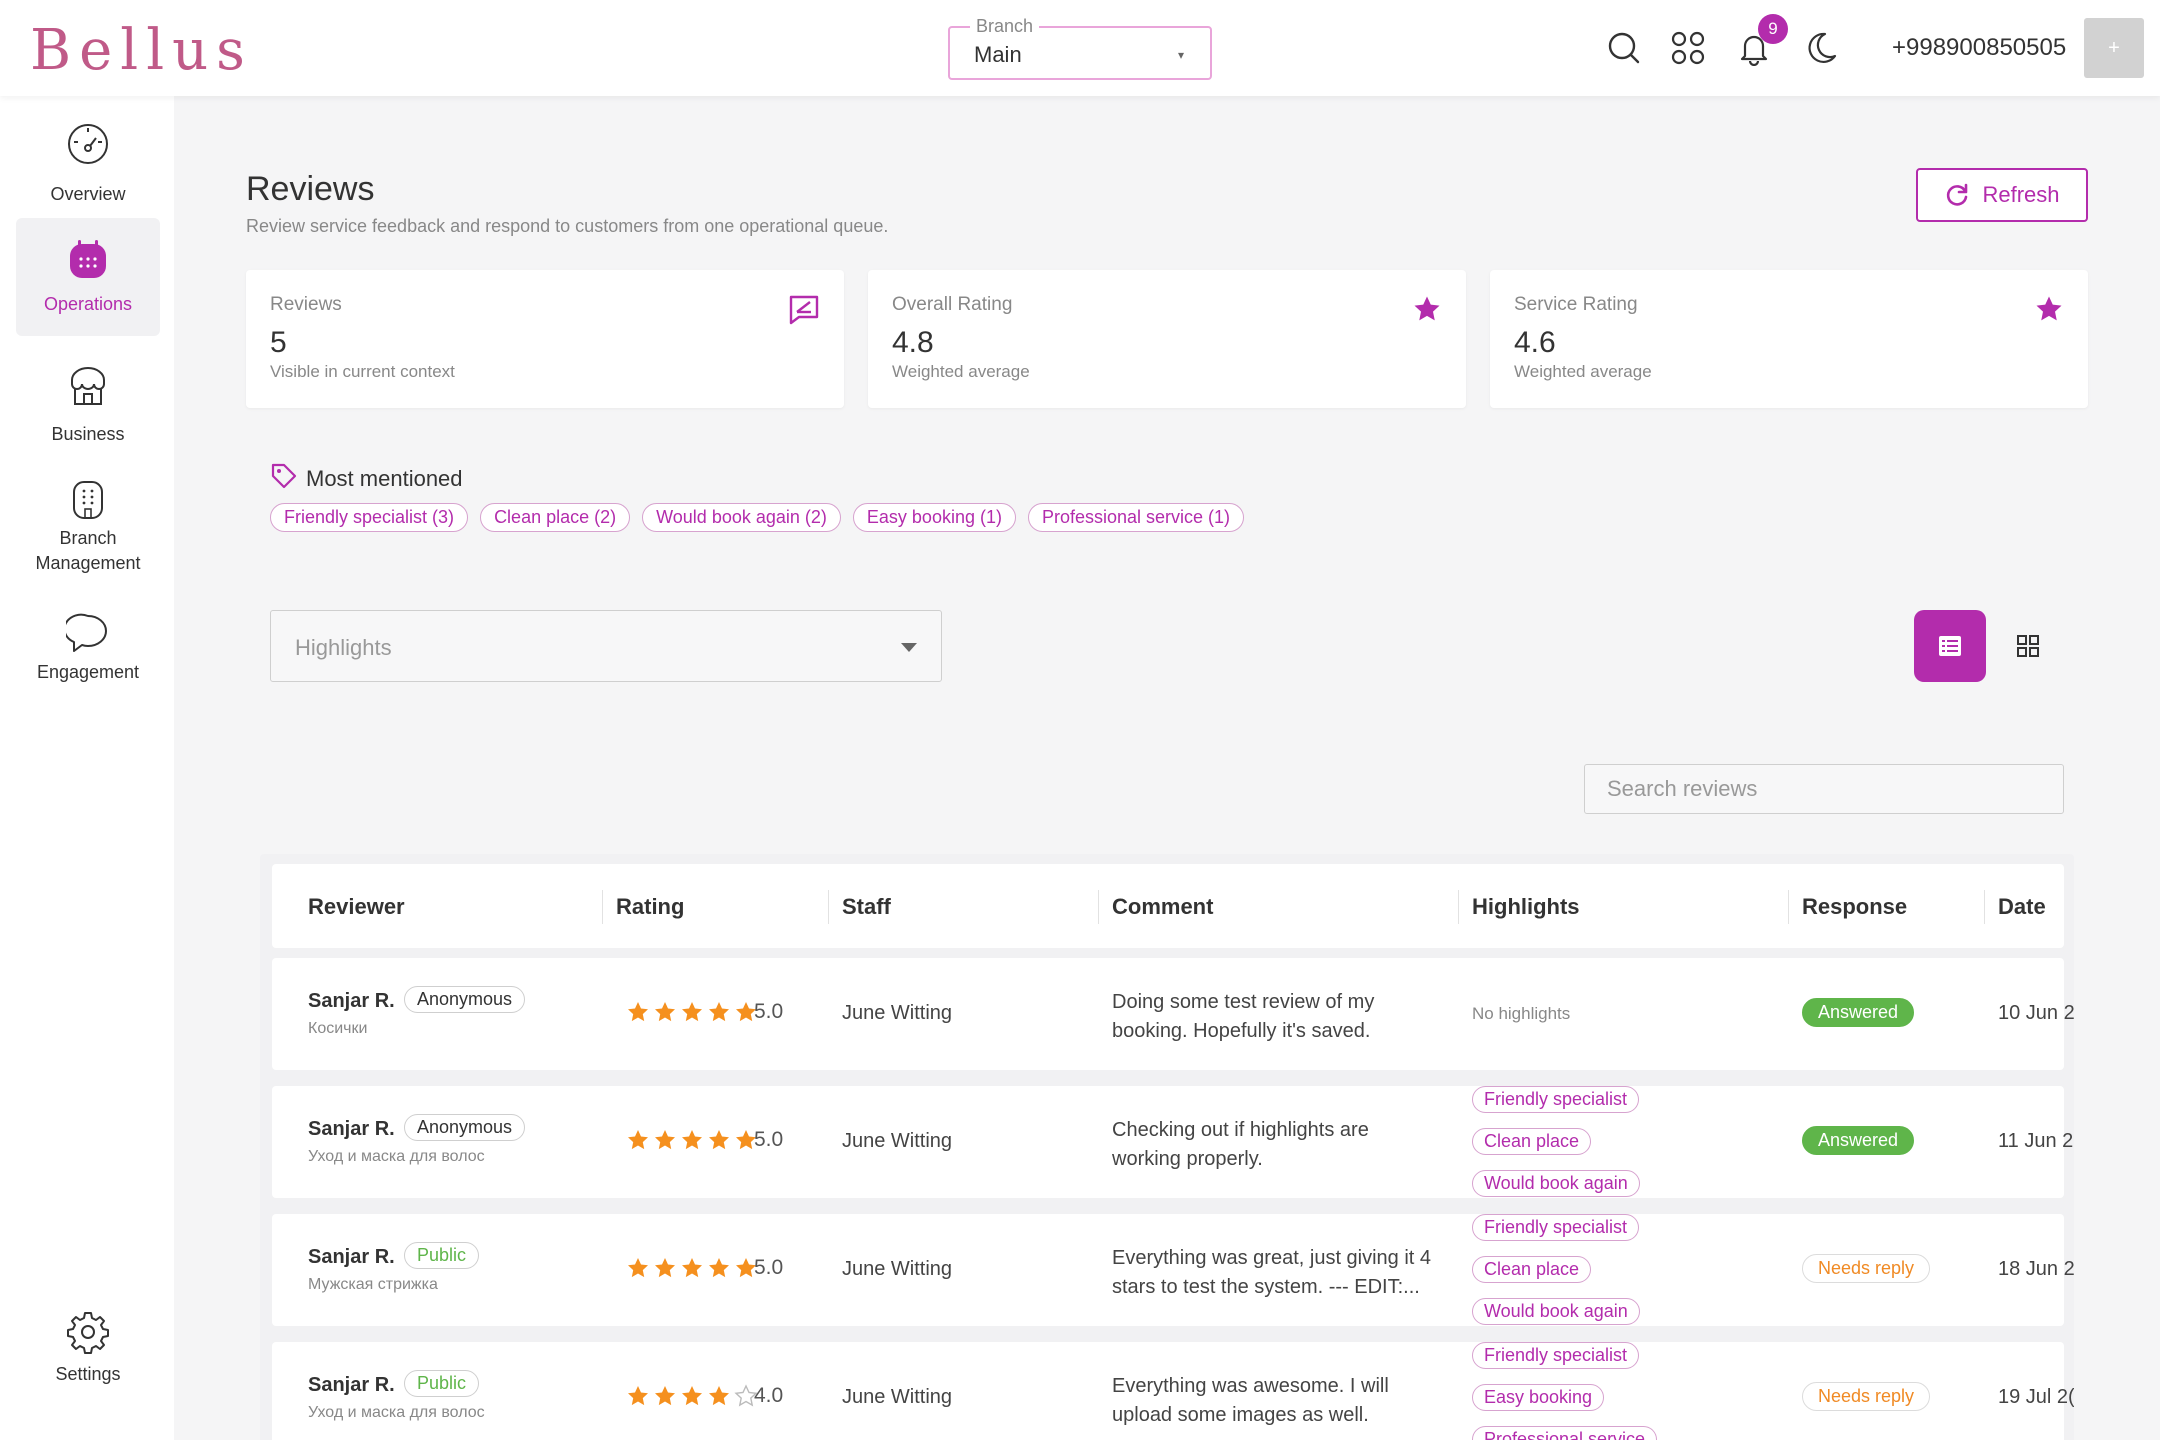 This screenshot has width=2160, height=1440. Describe the element at coordinates (88, 527) in the screenshot. I see `sidebar-item-branch-management: Branch Management` at that location.